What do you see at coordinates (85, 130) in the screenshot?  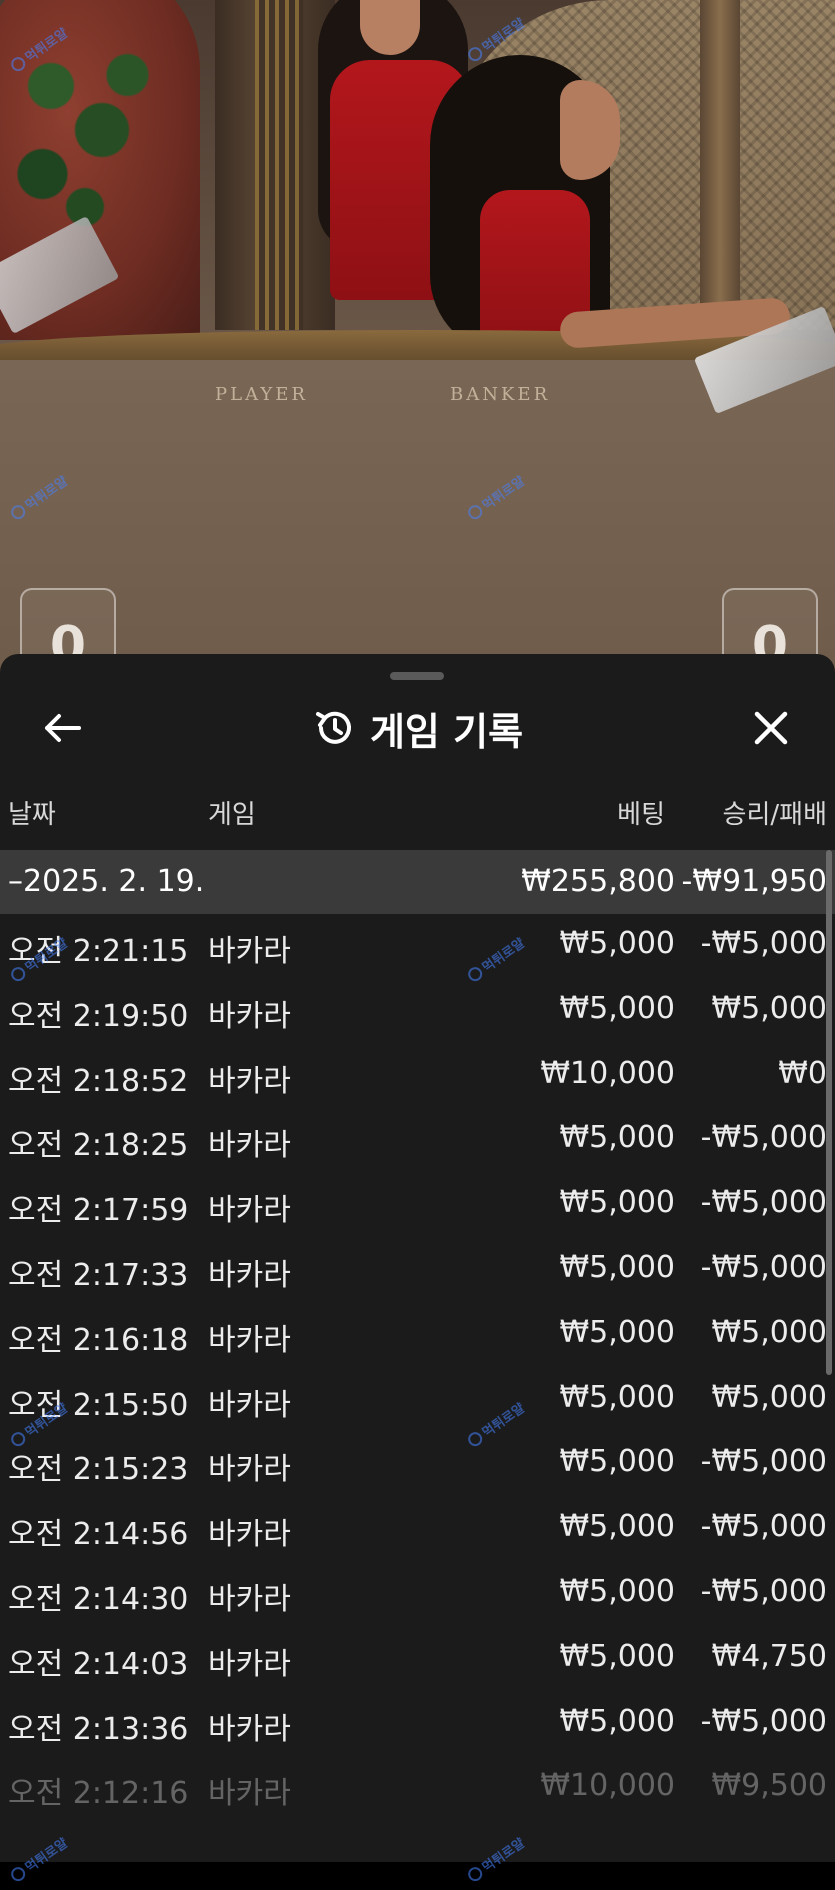 I see `ivy-plant` at bounding box center [85, 130].